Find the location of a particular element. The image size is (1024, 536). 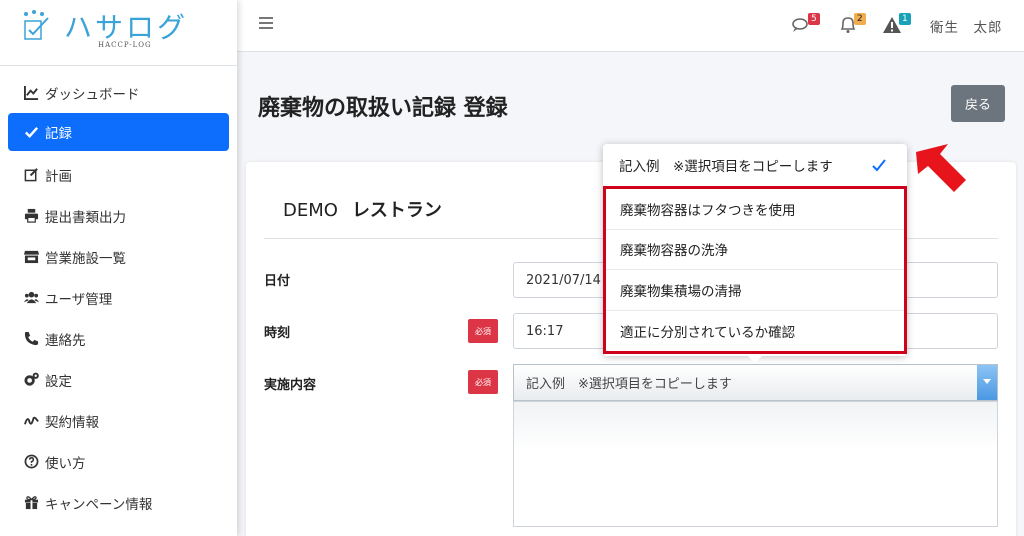

sidebar-item-label: キャンペーン情報 is located at coordinates (99, 504).